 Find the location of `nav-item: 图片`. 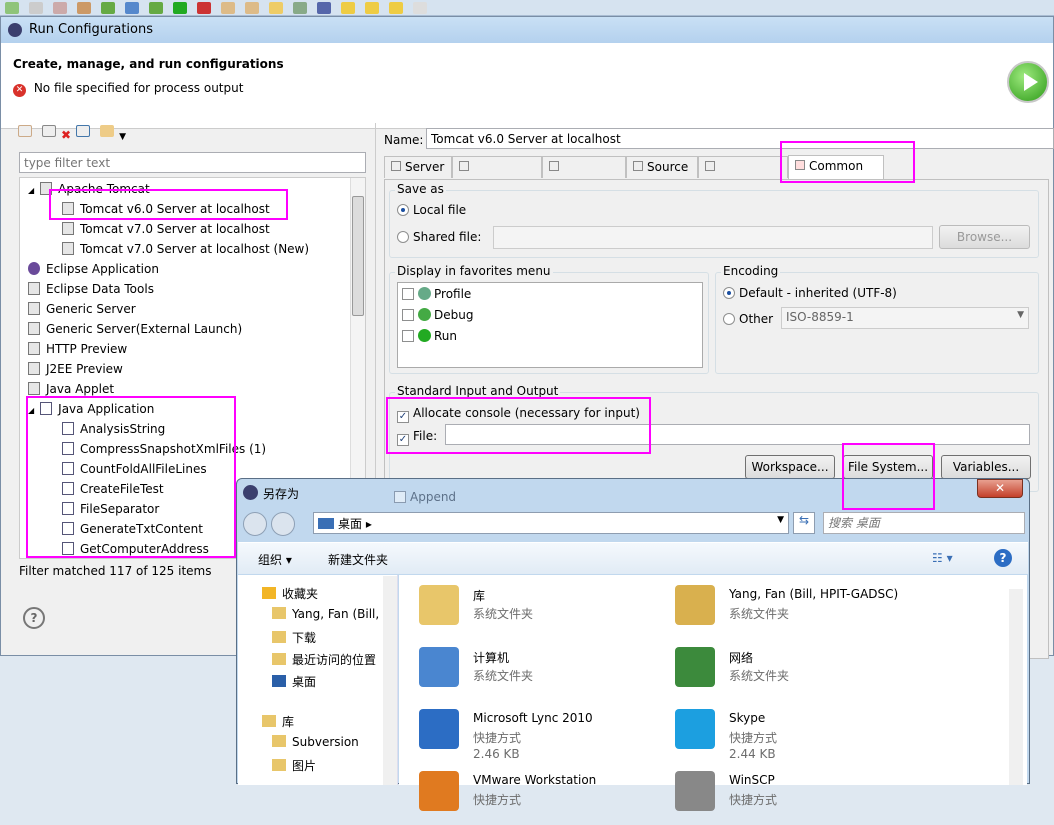

nav-item: 图片 is located at coordinates (294, 765).